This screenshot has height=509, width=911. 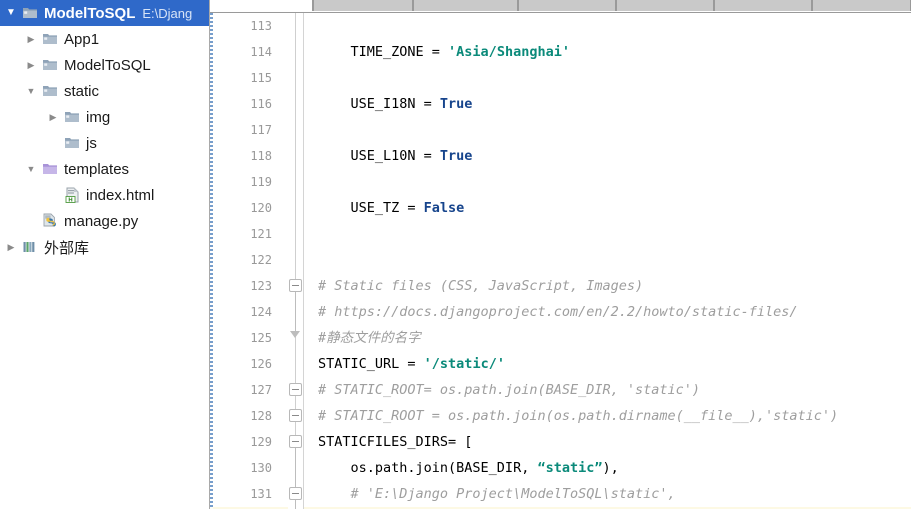 What do you see at coordinates (509, 52) in the screenshot?
I see `code-token-str: 'Asia/Shanghai'` at bounding box center [509, 52].